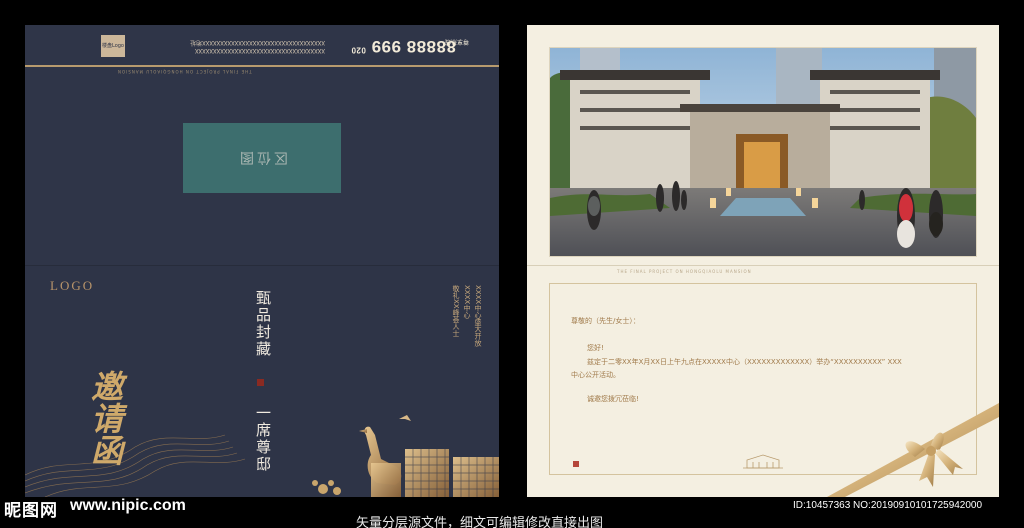  Describe the element at coordinates (576, 464) in the screenshot. I see `small-logo-icon` at that location.